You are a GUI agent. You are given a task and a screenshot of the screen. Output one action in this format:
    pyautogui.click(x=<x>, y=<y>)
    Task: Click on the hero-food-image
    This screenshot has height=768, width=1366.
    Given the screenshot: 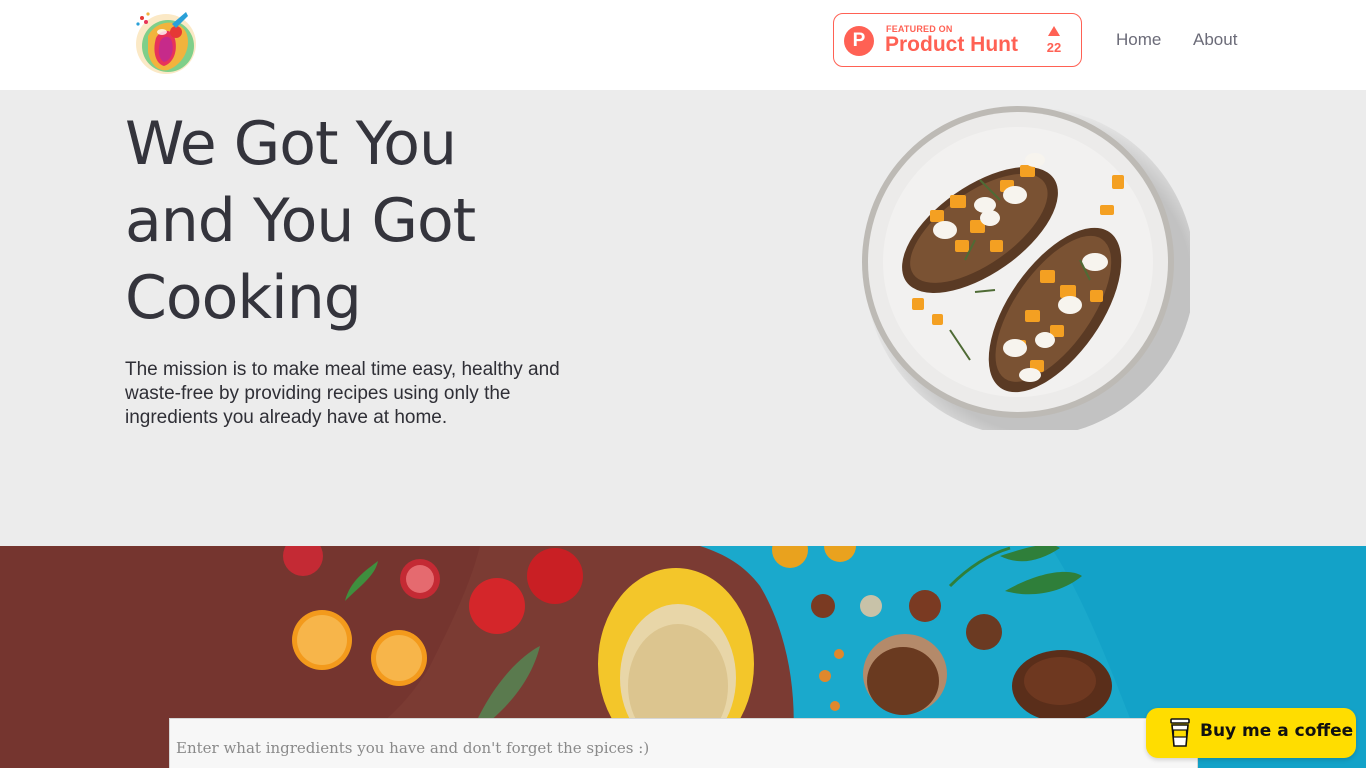 What is the action you would take?
    pyautogui.click(x=1022, y=268)
    